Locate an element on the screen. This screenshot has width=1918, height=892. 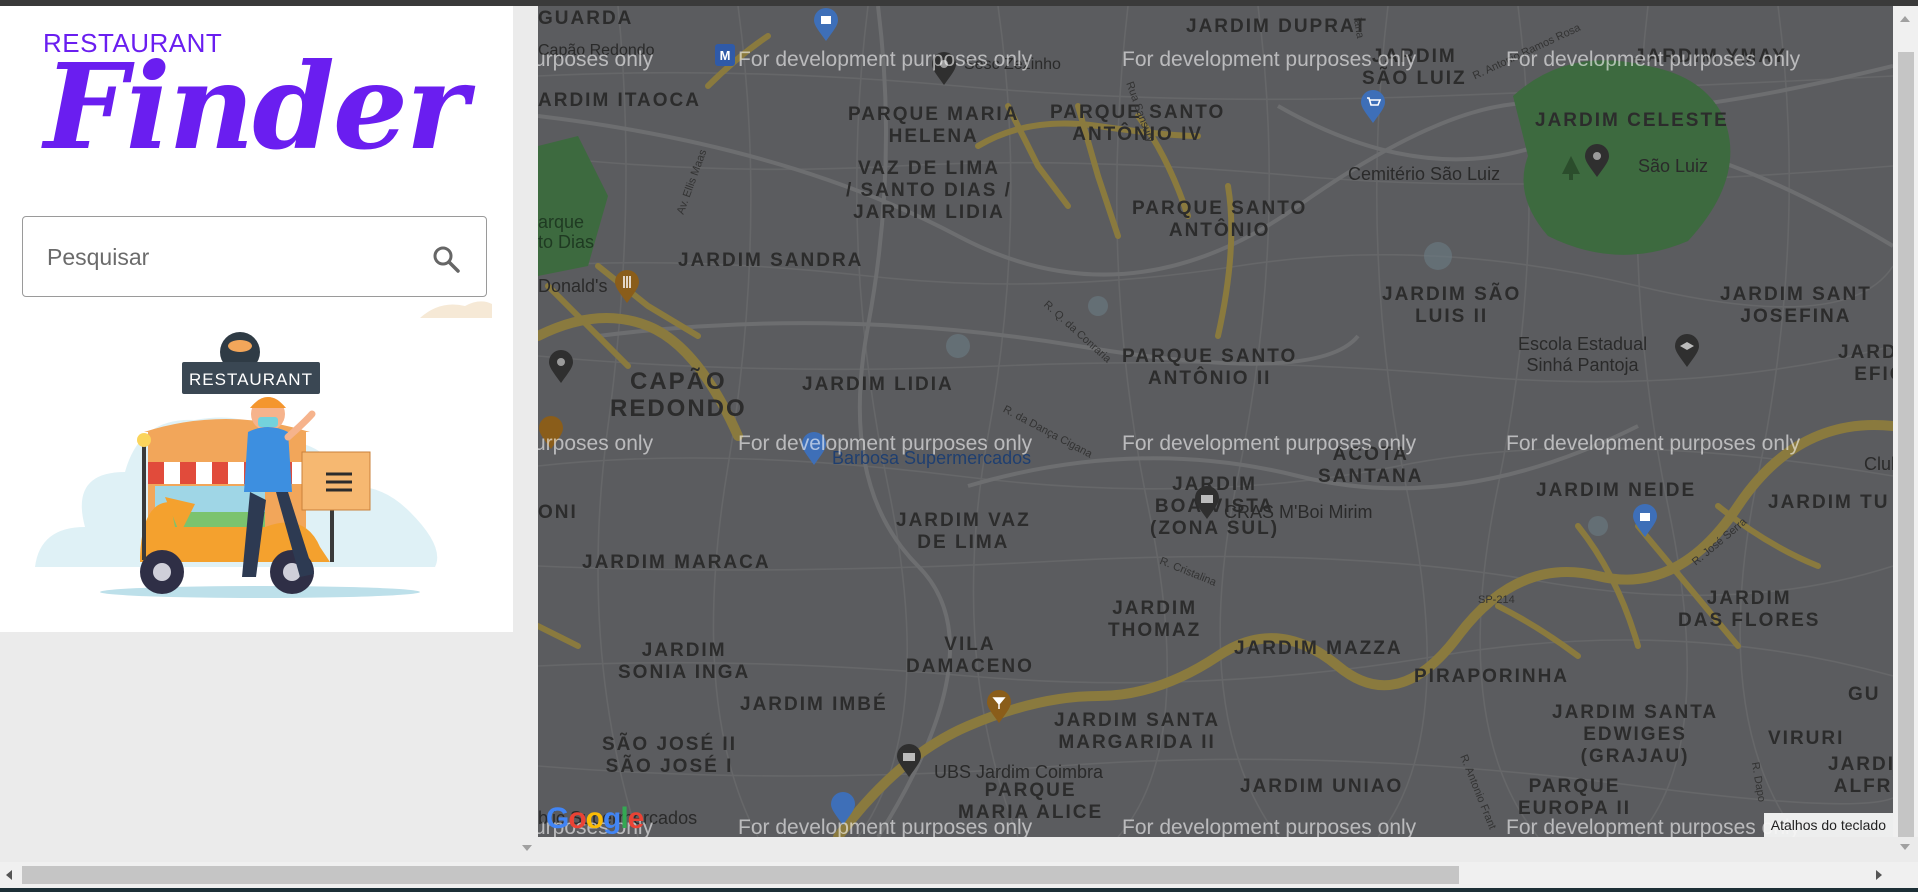
map-place-label: PARQUE SANTO ANTÔNIO is located at coordinates (1220, 219).